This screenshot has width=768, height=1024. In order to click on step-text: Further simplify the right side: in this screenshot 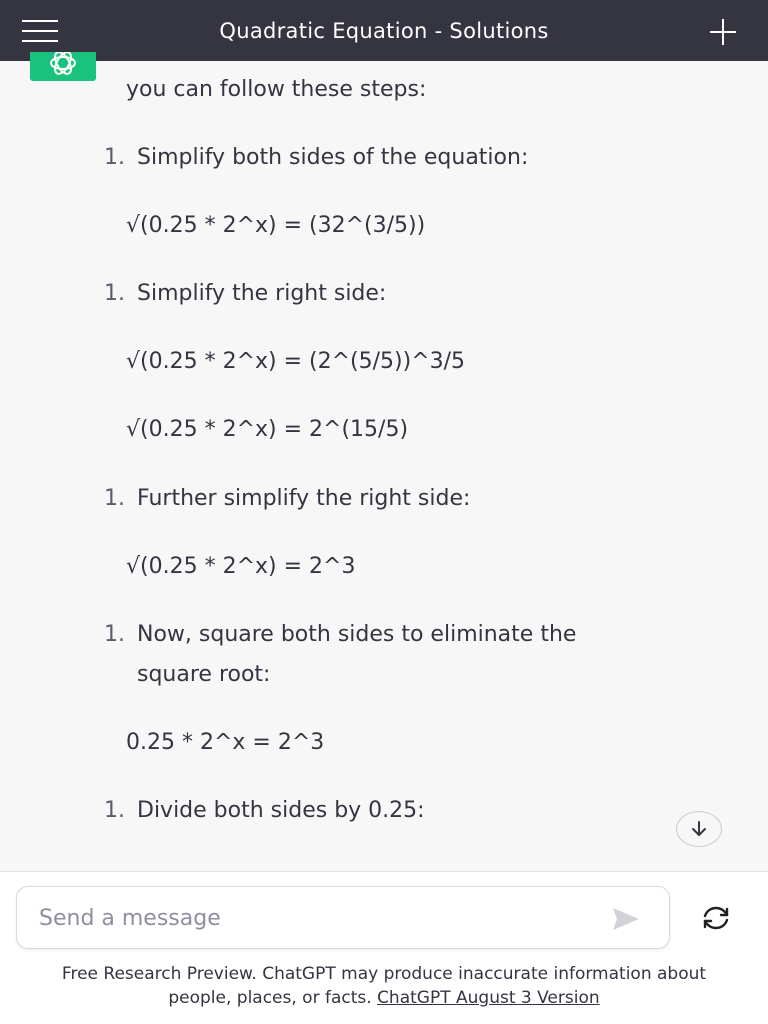, I will do `click(304, 498)`.